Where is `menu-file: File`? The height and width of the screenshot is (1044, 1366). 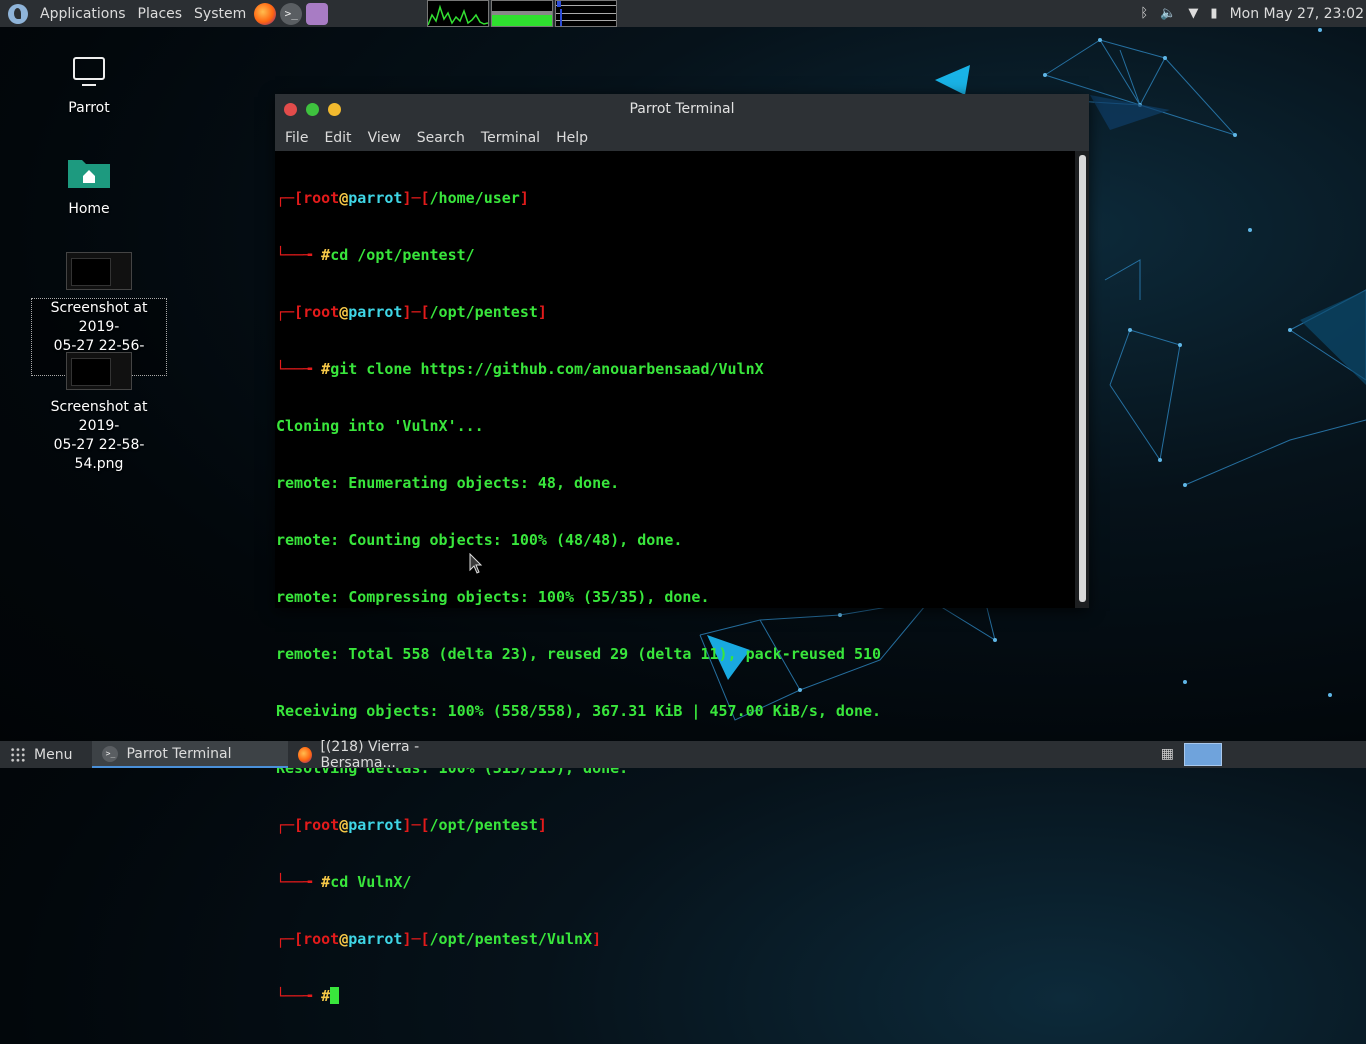
menu-file: File is located at coordinates (296, 138).